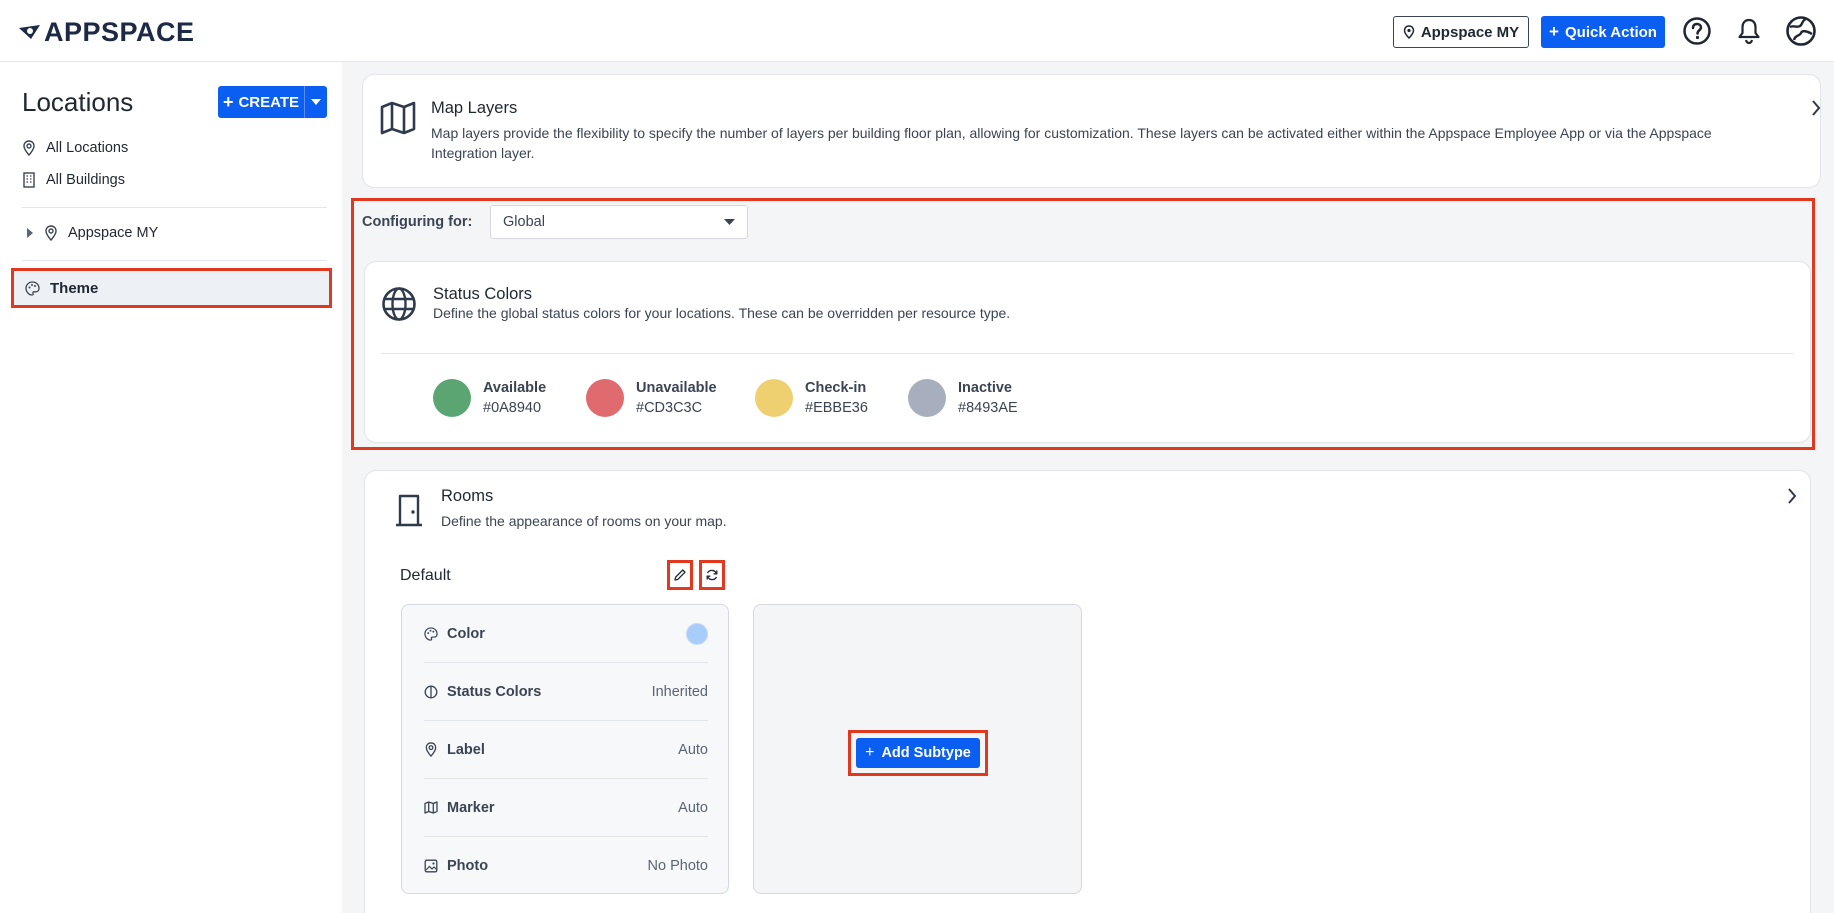 This screenshot has height=913, width=1834. I want to click on add-subtype-button: + Add Subtype, so click(918, 753).